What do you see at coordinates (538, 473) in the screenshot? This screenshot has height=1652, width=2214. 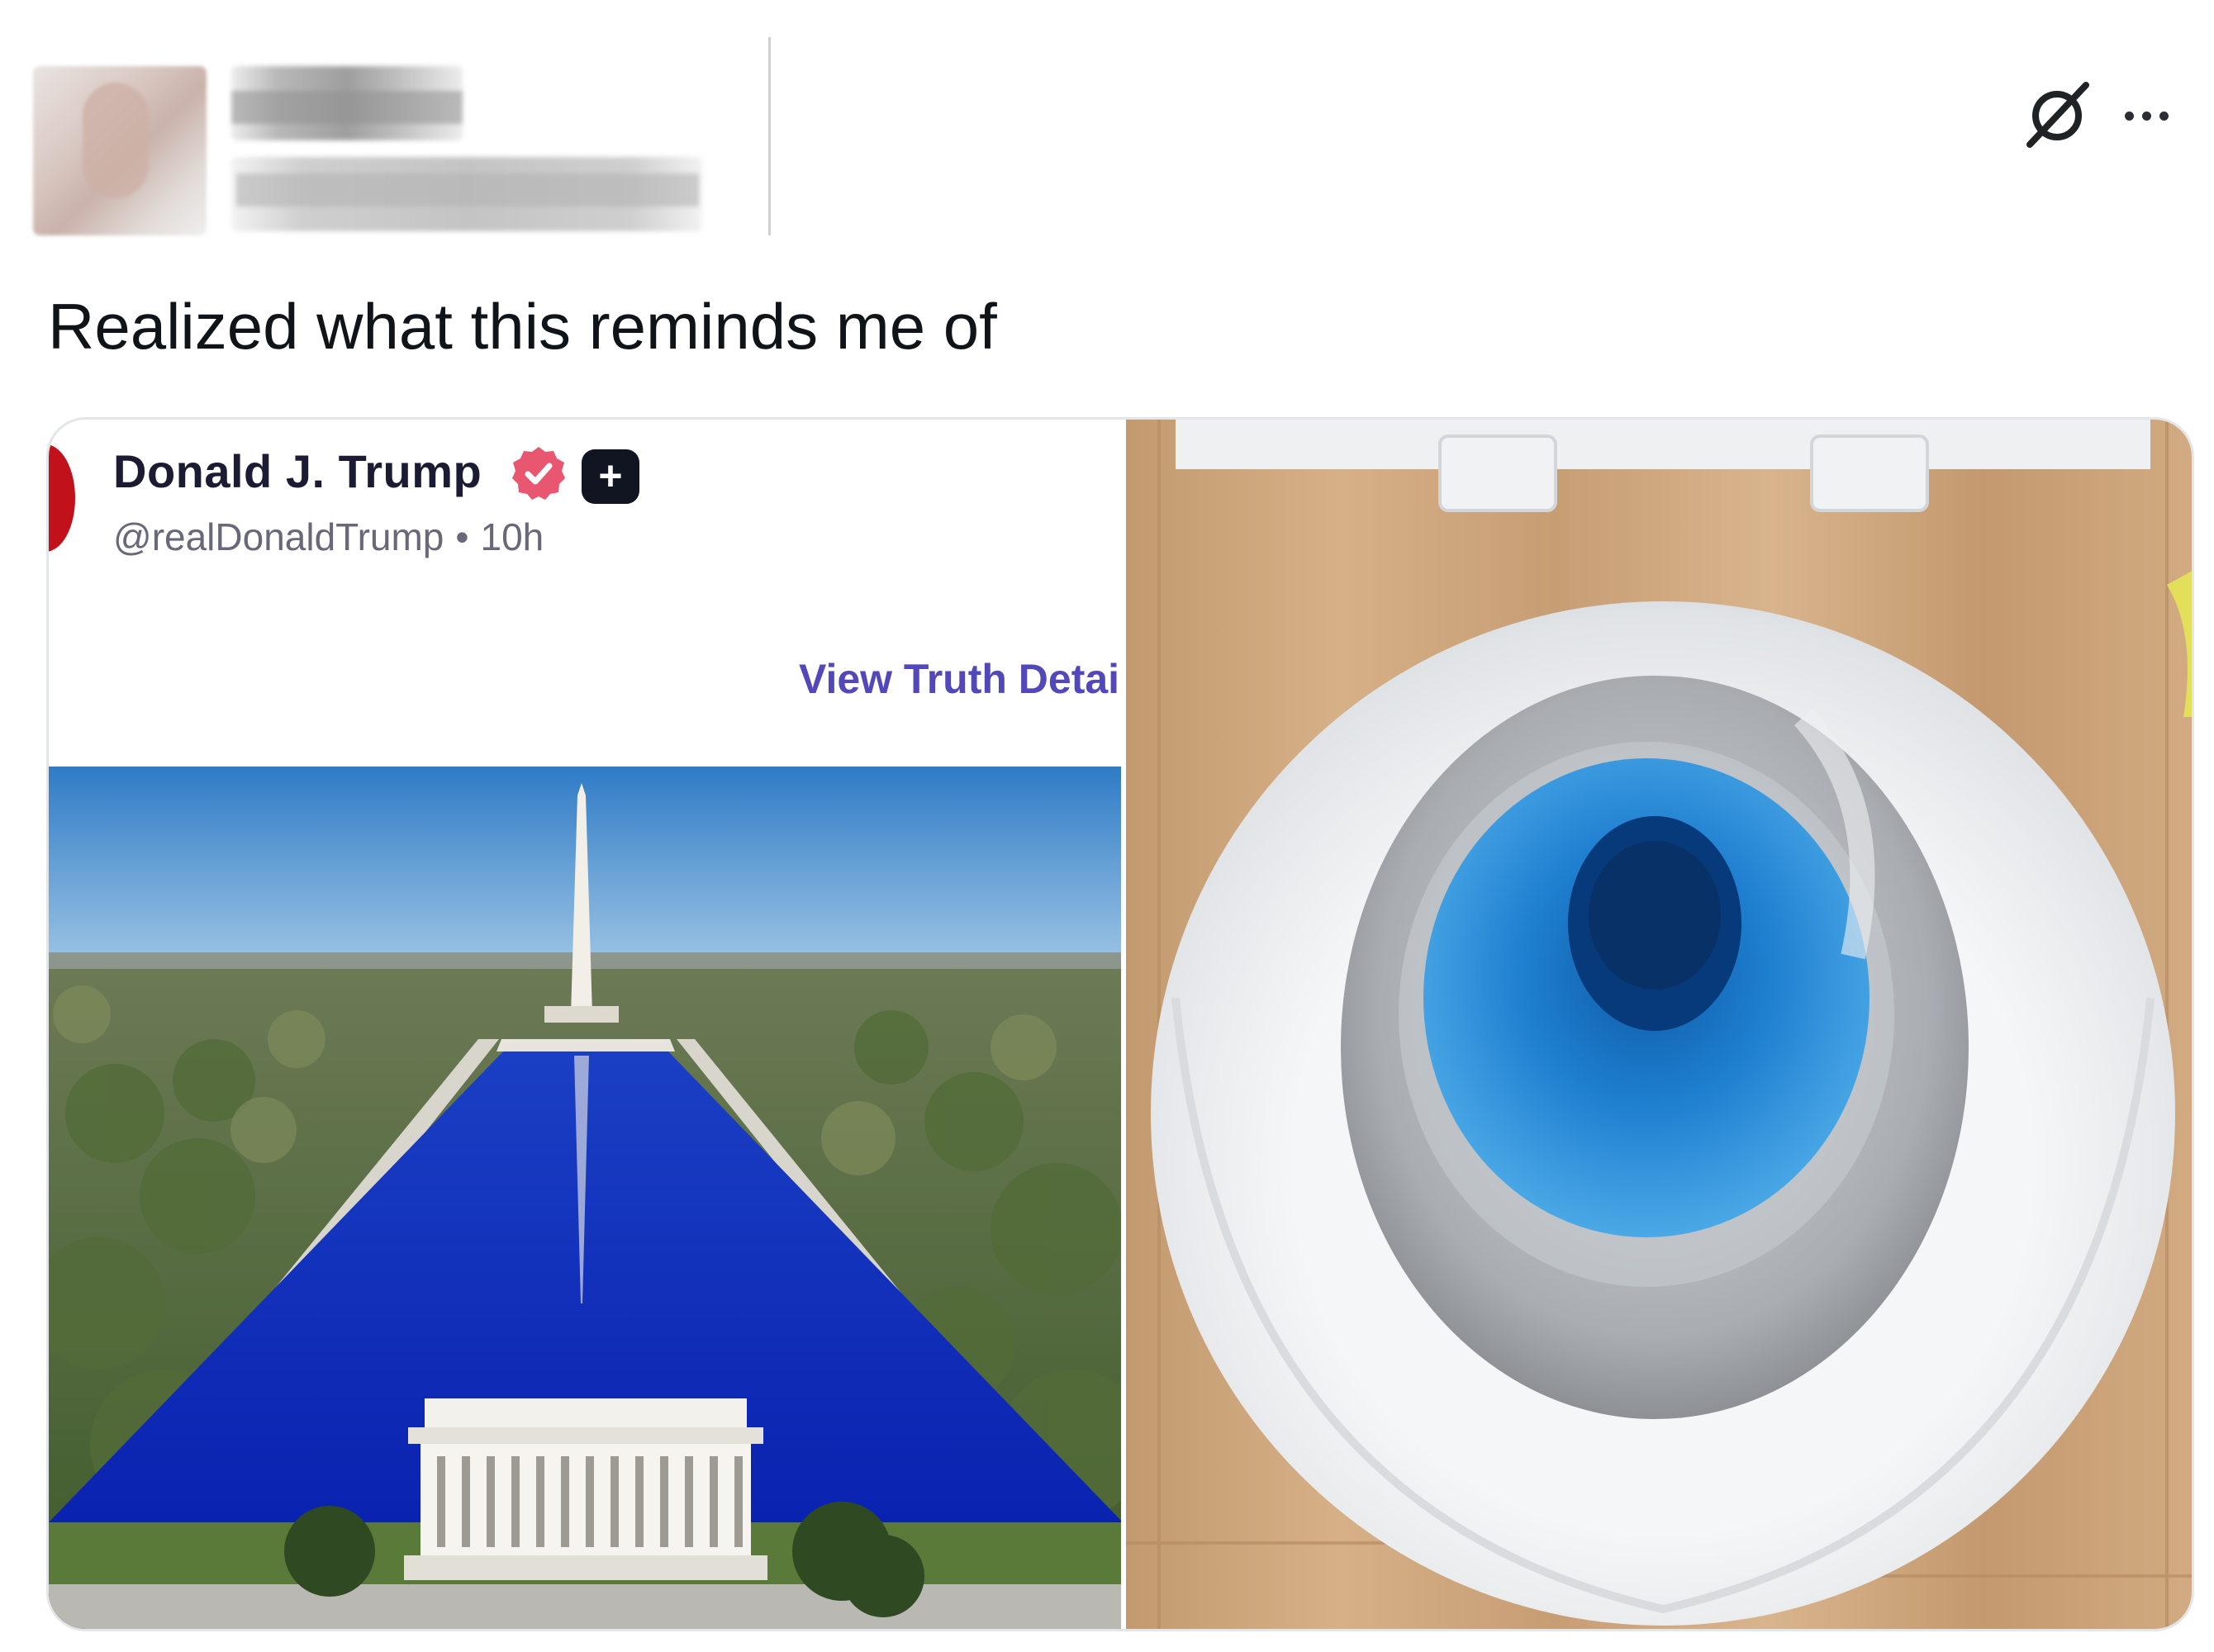 I see `verified-badge-icon` at bounding box center [538, 473].